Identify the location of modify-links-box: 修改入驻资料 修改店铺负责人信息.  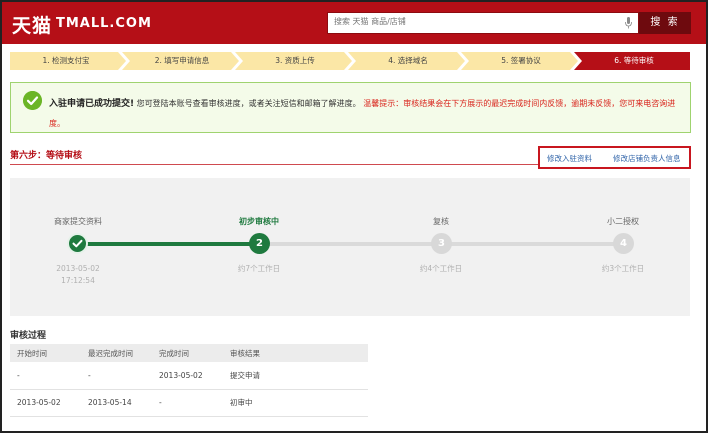
(614, 157).